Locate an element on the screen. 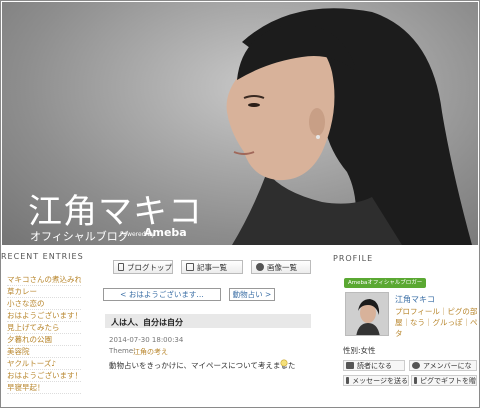 Image resolution: width=480 pixels, height=408 pixels. entry-list-label: 記事一覧 is located at coordinates (212, 267).